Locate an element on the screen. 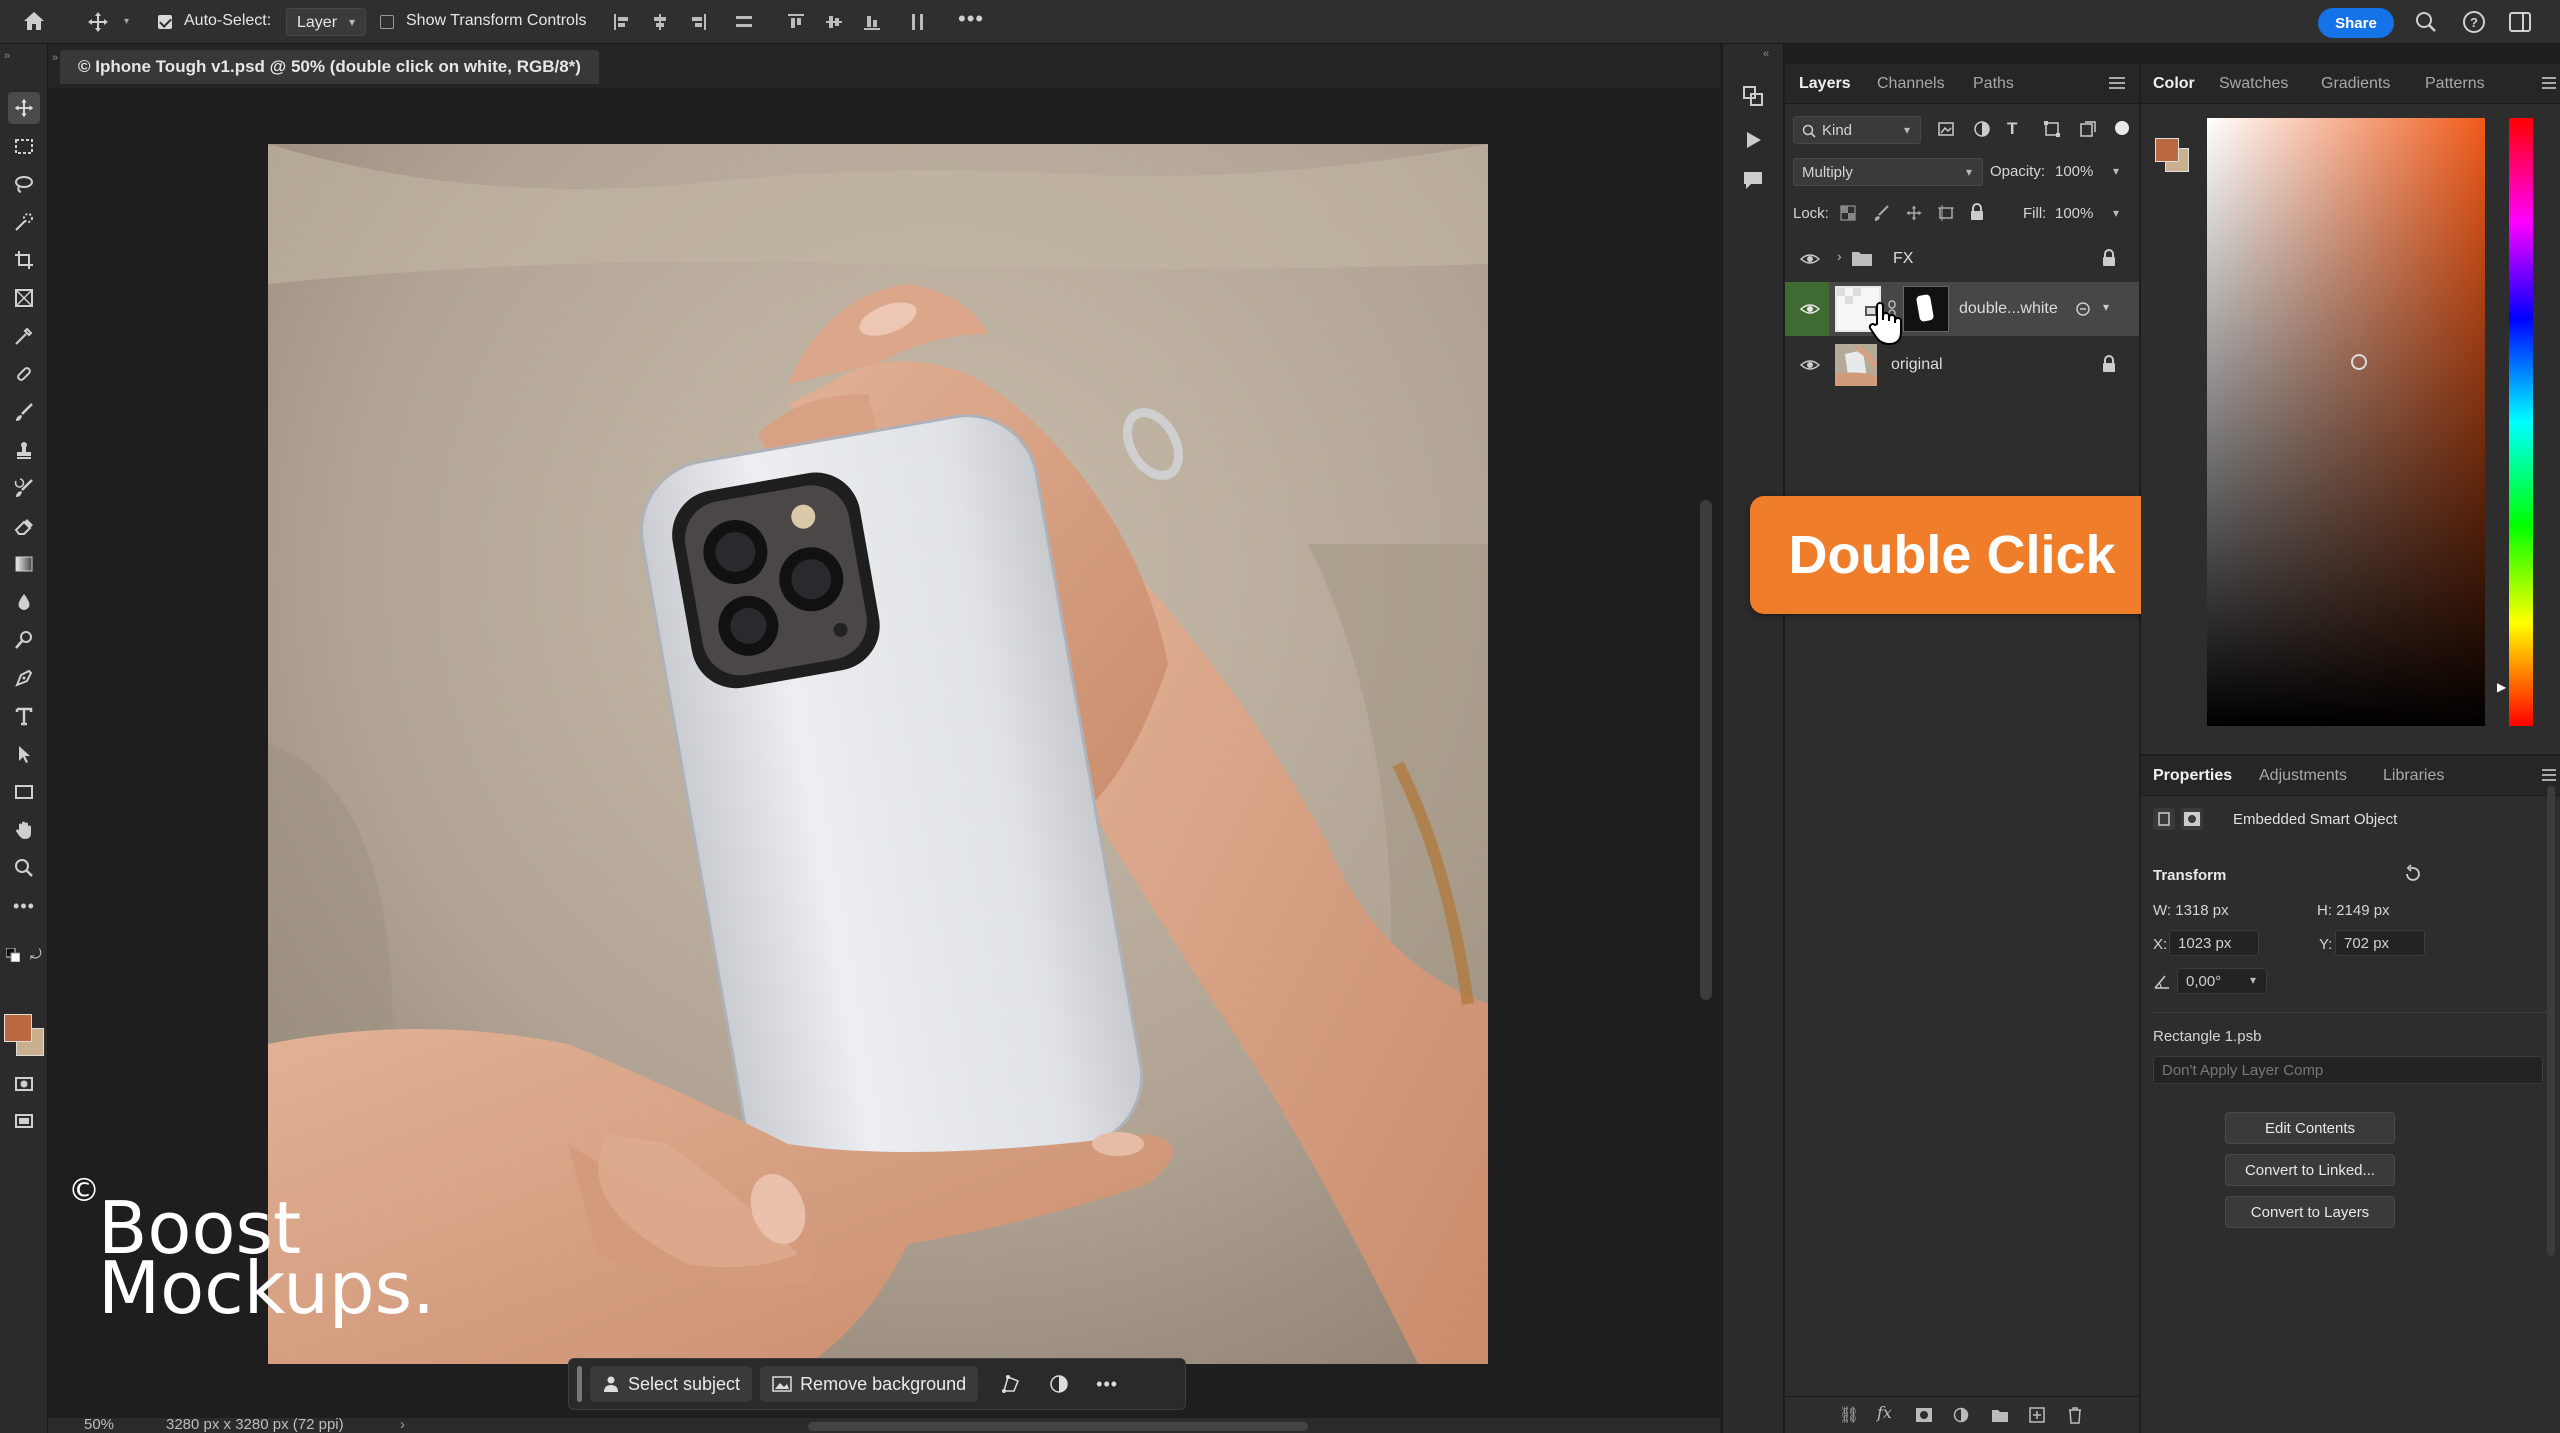 This screenshot has width=2560, height=1433. show-transform-checkbox is located at coordinates (387, 22).